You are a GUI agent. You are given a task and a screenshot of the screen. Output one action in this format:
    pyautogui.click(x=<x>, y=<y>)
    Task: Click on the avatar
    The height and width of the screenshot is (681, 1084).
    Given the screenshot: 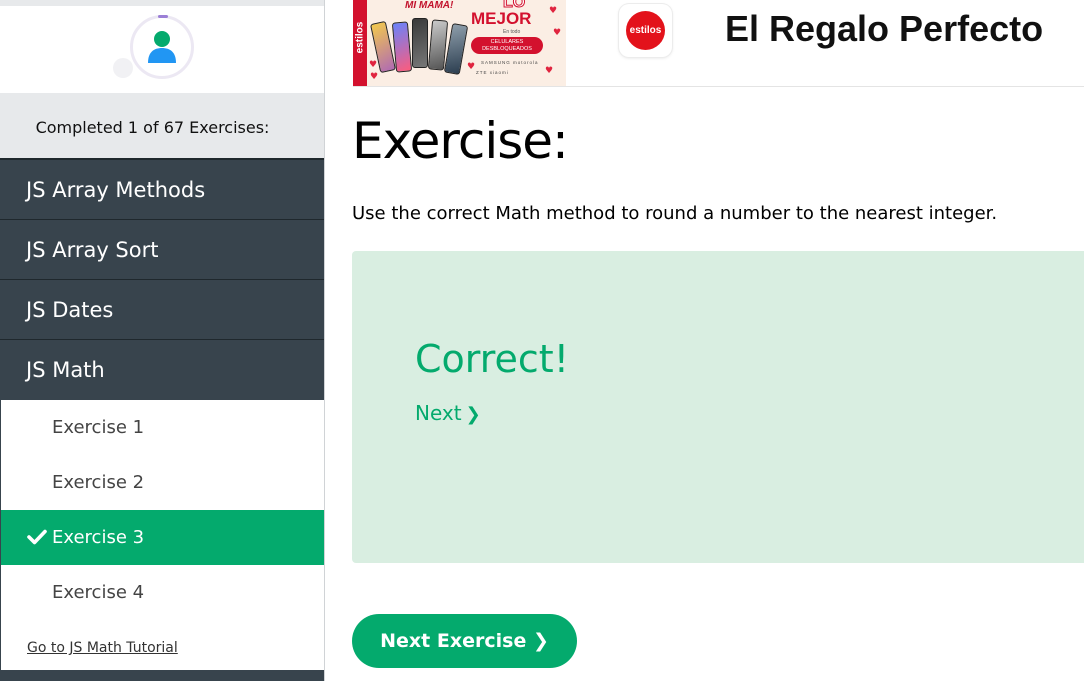 What is the action you would take?
    pyautogui.click(x=162, y=47)
    